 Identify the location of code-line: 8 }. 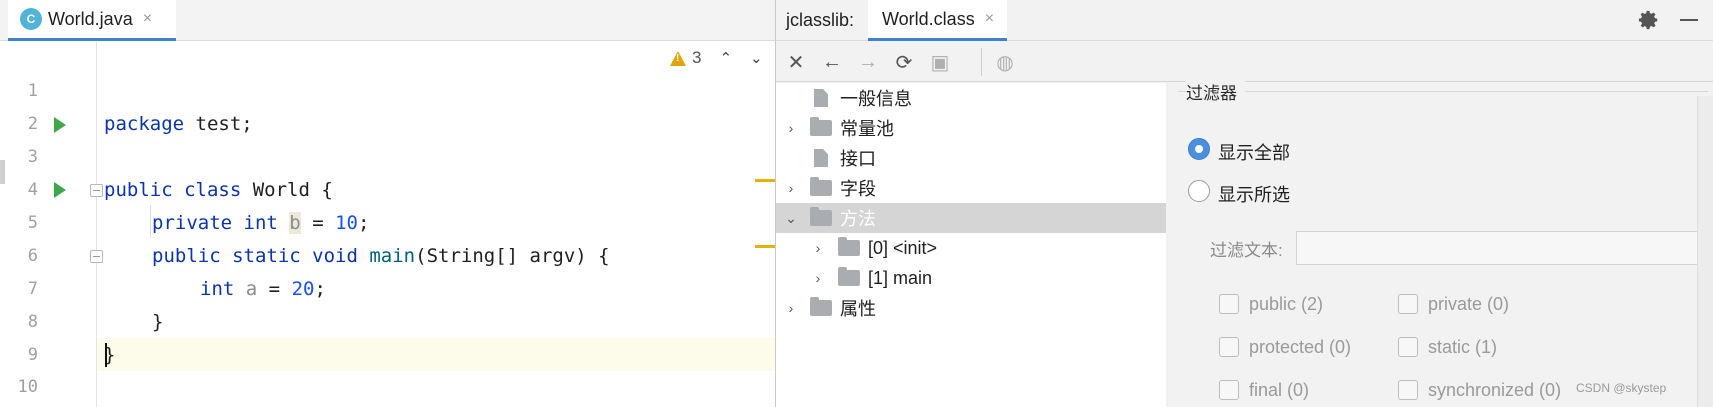
(387, 319).